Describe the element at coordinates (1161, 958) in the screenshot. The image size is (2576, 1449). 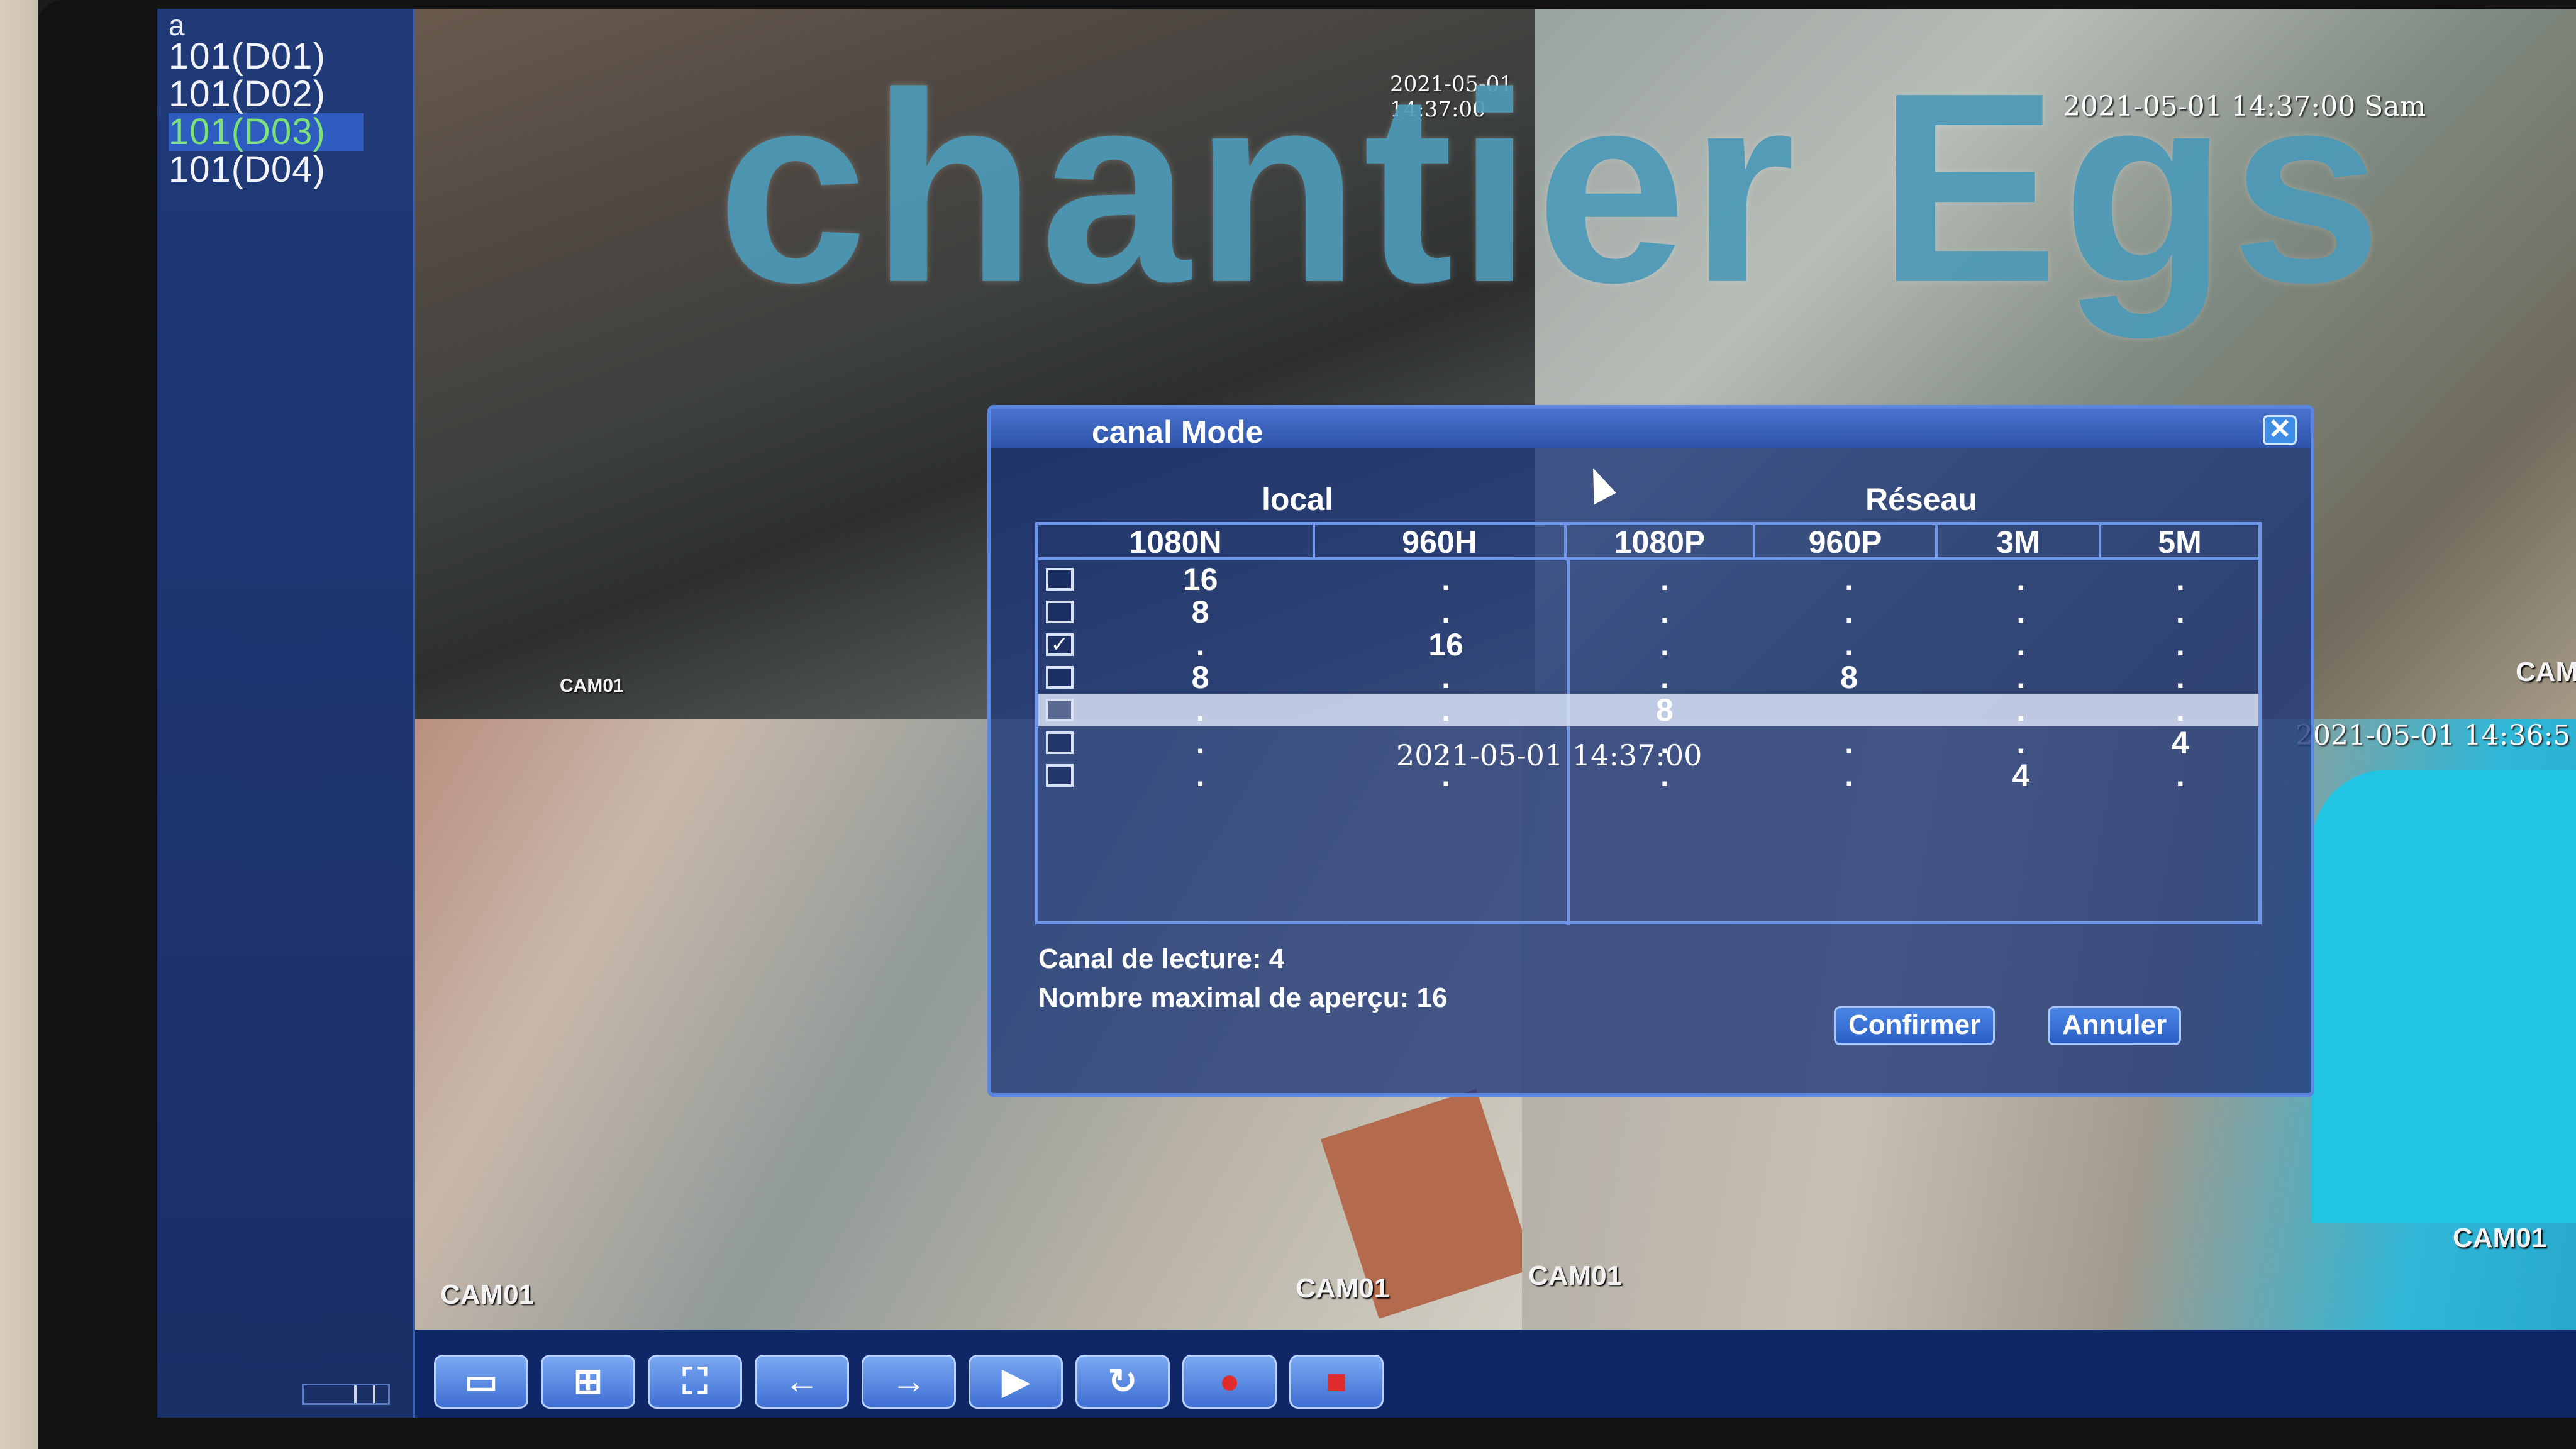
I see `playback-channels-text: Canal de lecture: 4` at that location.